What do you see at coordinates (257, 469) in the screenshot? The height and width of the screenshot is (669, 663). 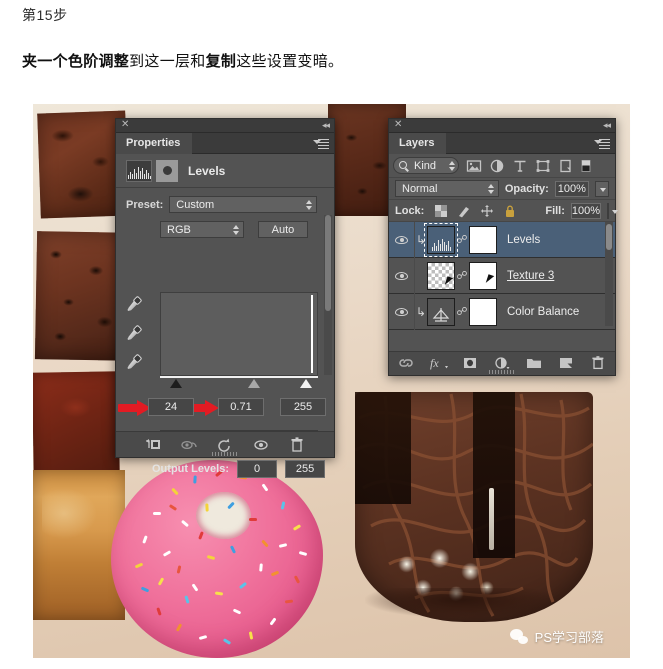 I see `output-black-field: 0` at bounding box center [257, 469].